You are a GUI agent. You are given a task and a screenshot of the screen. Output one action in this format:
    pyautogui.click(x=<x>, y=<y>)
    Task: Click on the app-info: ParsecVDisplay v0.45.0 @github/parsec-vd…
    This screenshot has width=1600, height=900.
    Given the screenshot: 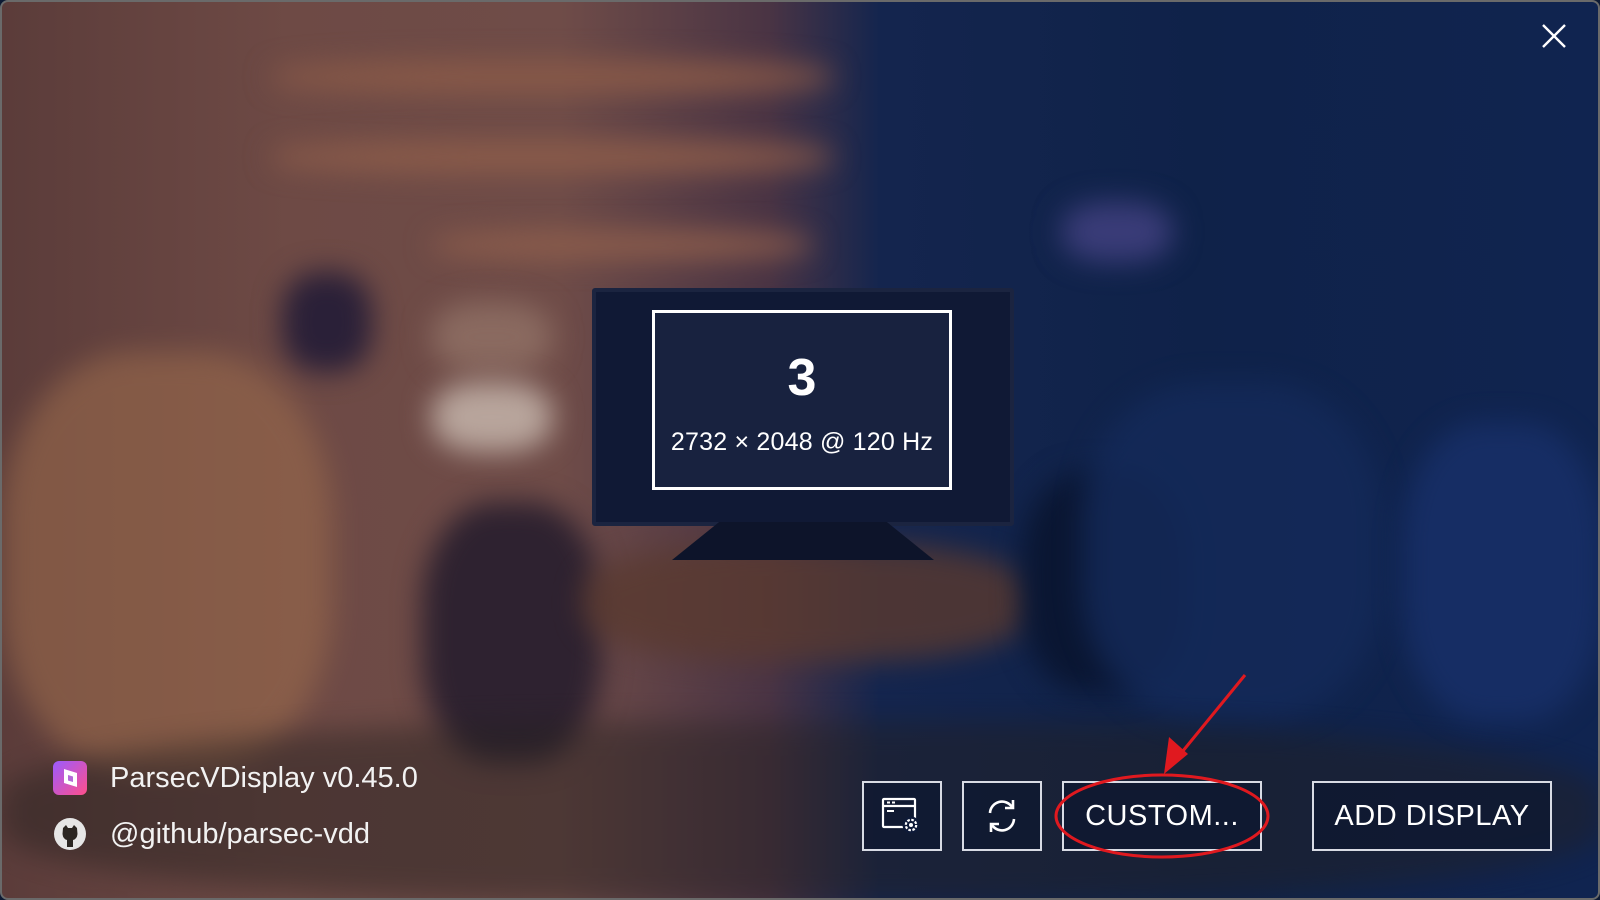 What is the action you would take?
    pyautogui.click(x=235, y=814)
    